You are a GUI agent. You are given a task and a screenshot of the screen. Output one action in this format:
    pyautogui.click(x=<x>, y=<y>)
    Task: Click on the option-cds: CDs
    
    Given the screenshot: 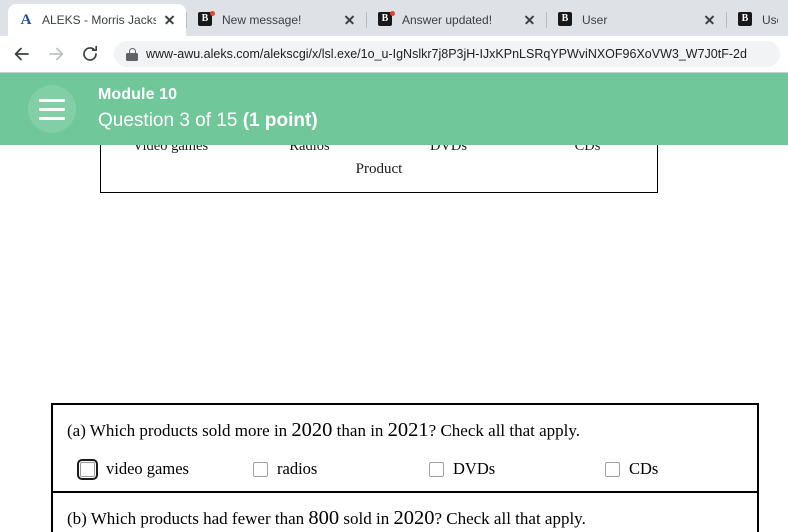 What is the action you would take?
    pyautogui.click(x=693, y=469)
    